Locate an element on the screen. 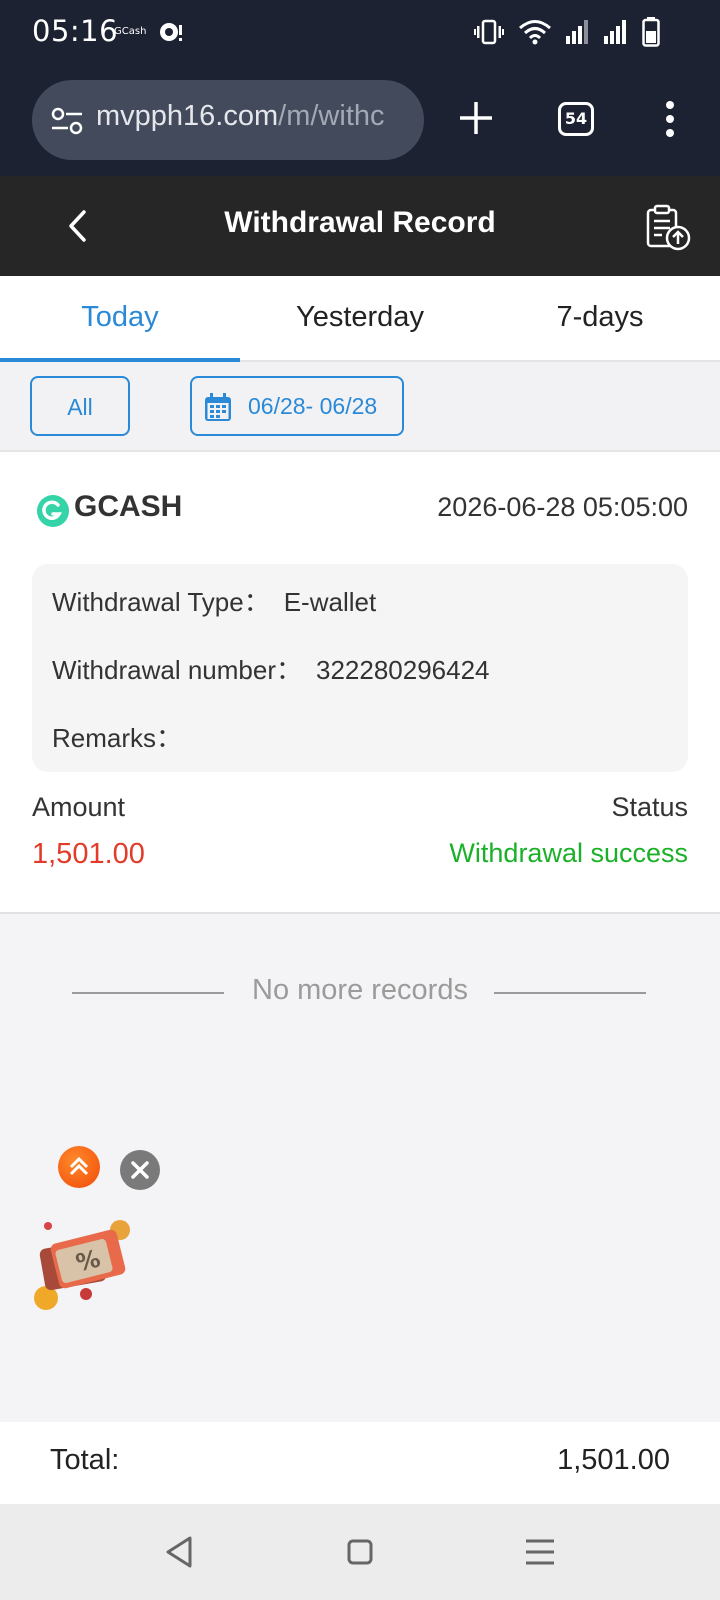 This screenshot has width=720, height=1600. date-range-button: 06/28- 06/28 is located at coordinates (297, 406).